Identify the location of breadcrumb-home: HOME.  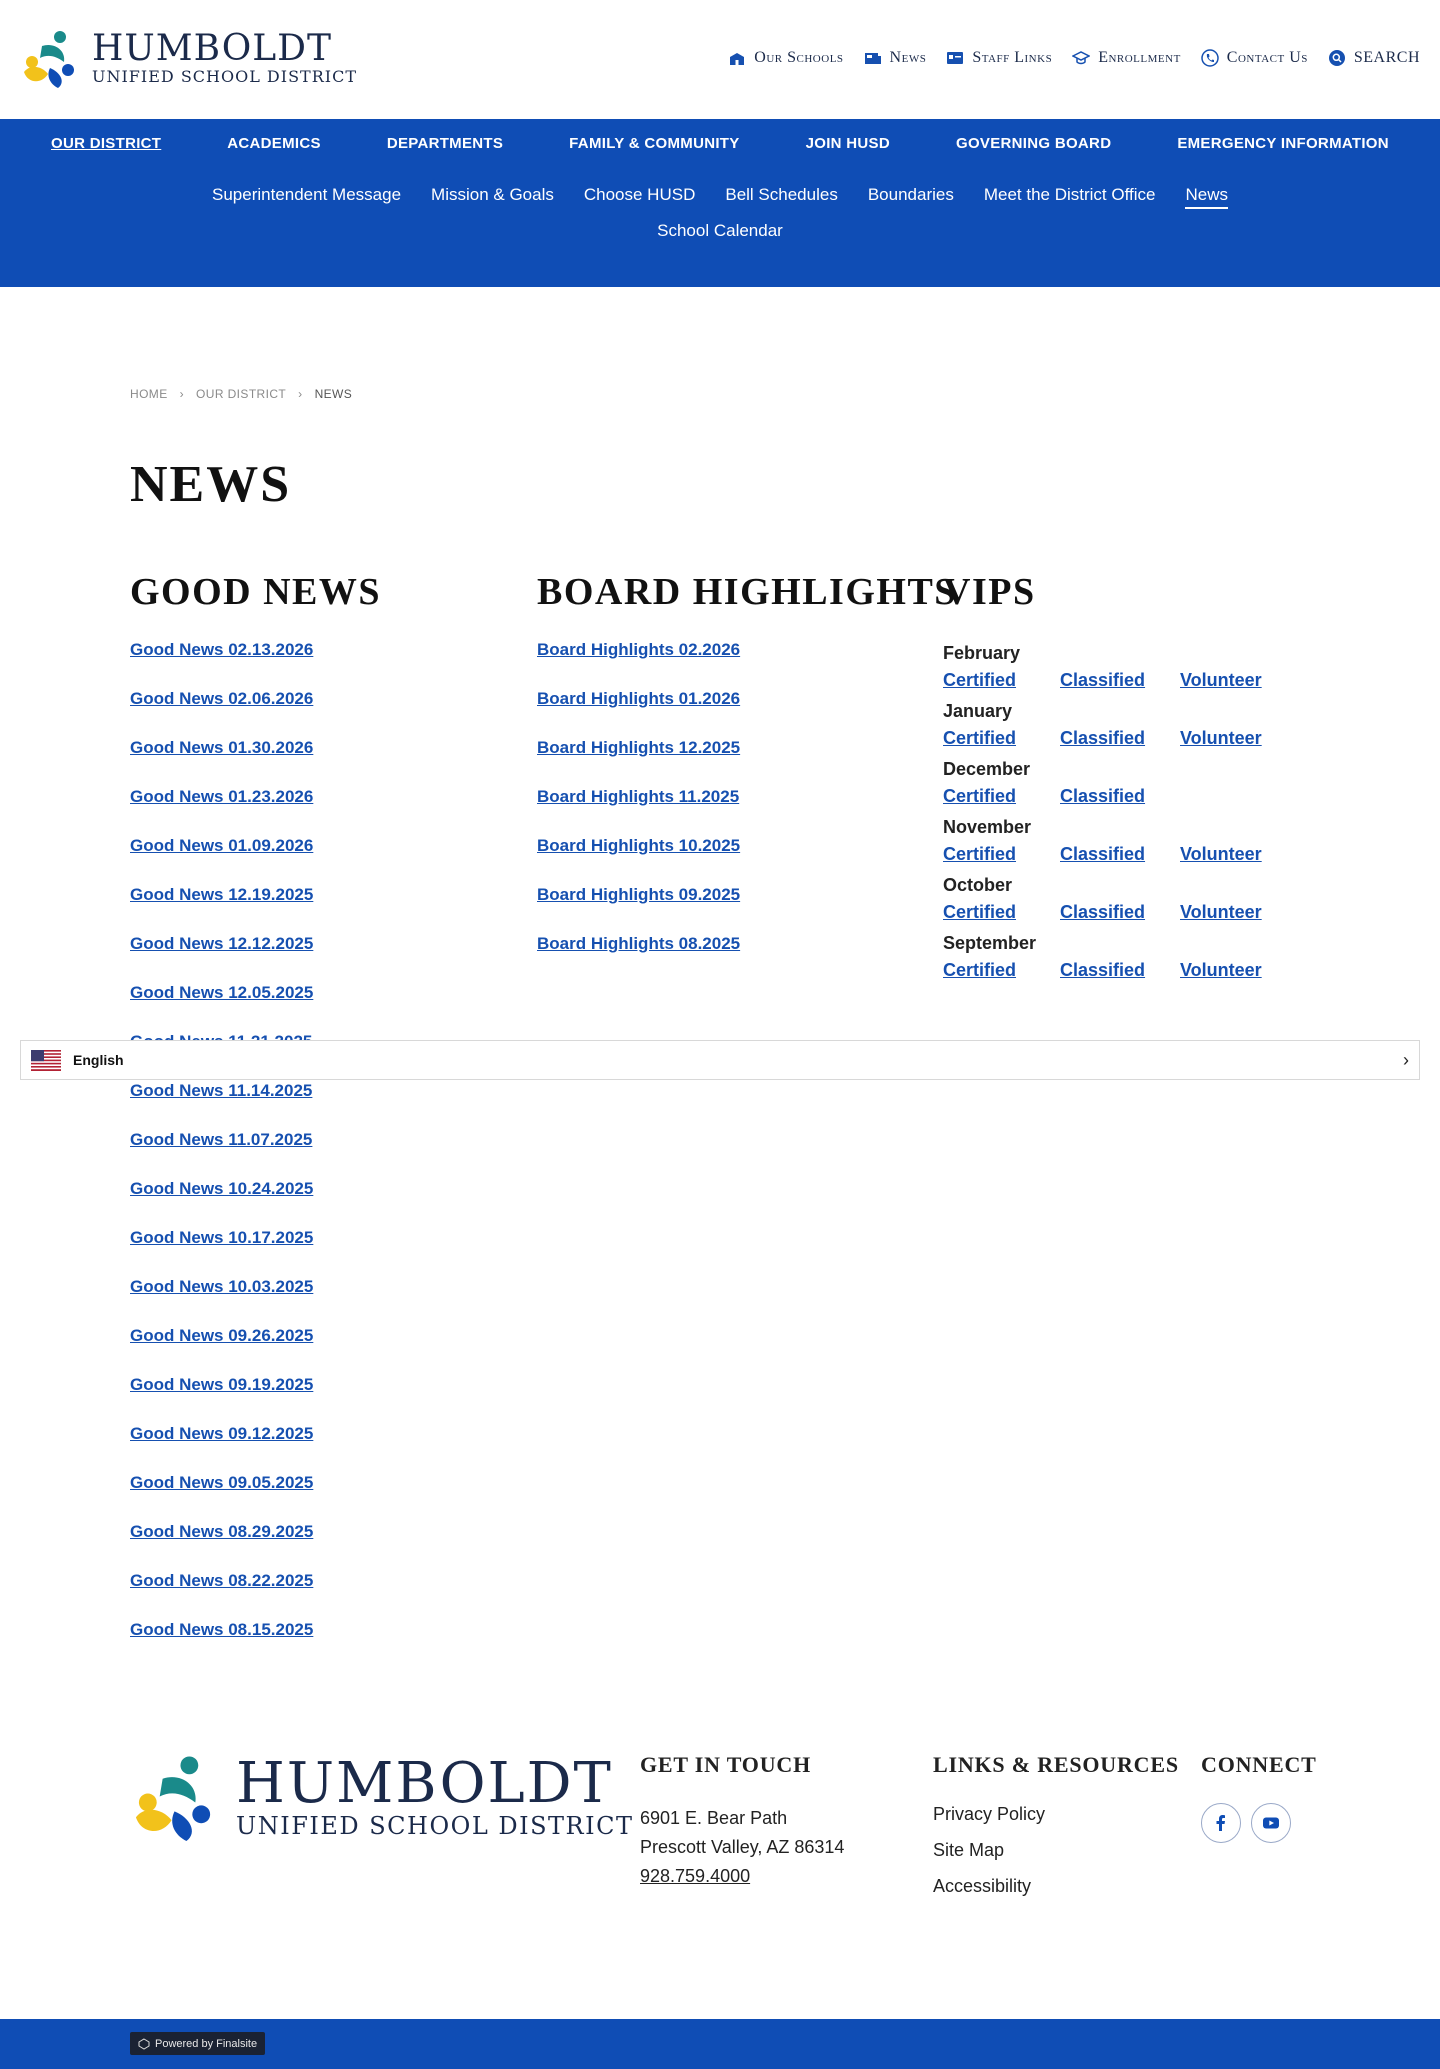
(149, 394).